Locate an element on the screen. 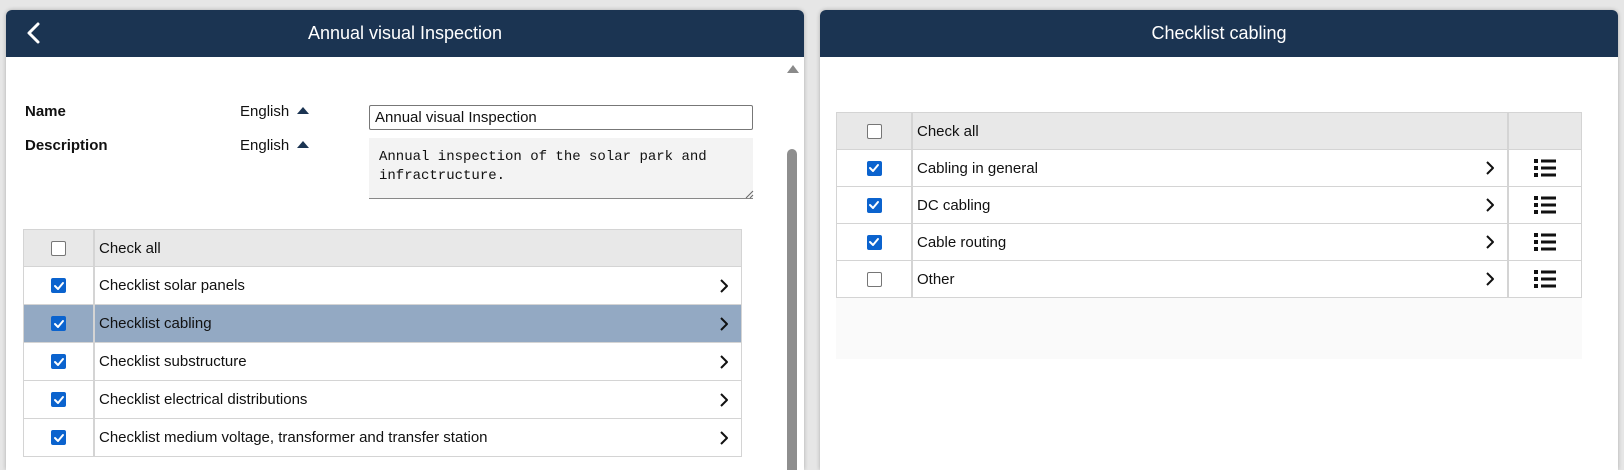 The image size is (1624, 470). name-language-selector: English is located at coordinates (275, 111).